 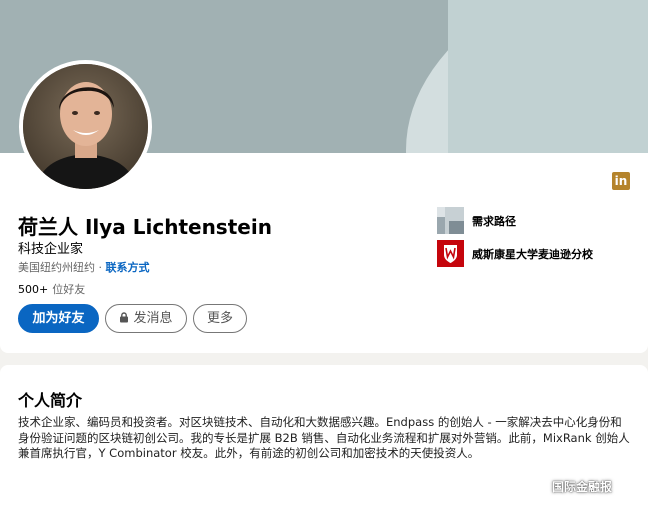 I want to click on message-button-label: 发消息, so click(x=153, y=318).